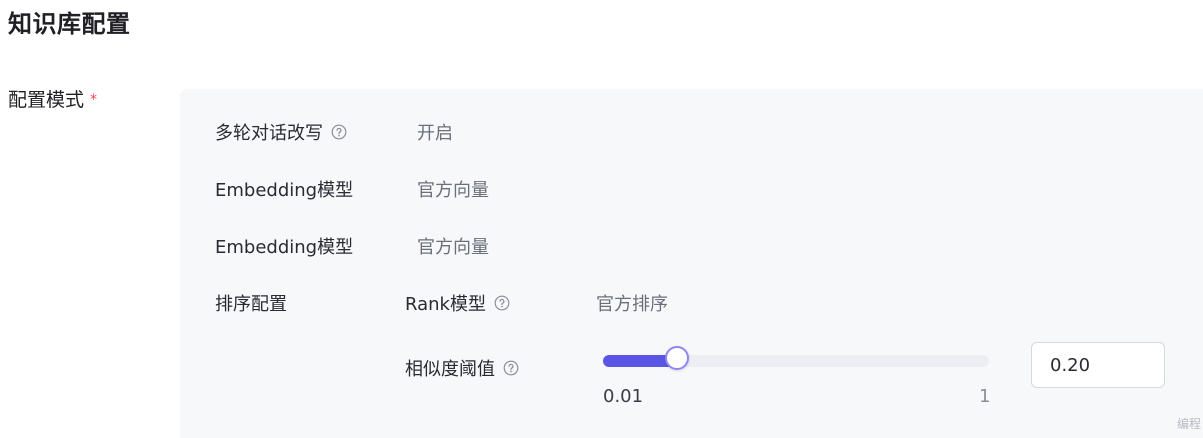 This screenshot has height=438, width=1203. I want to click on slider-max-label: 1, so click(985, 396).